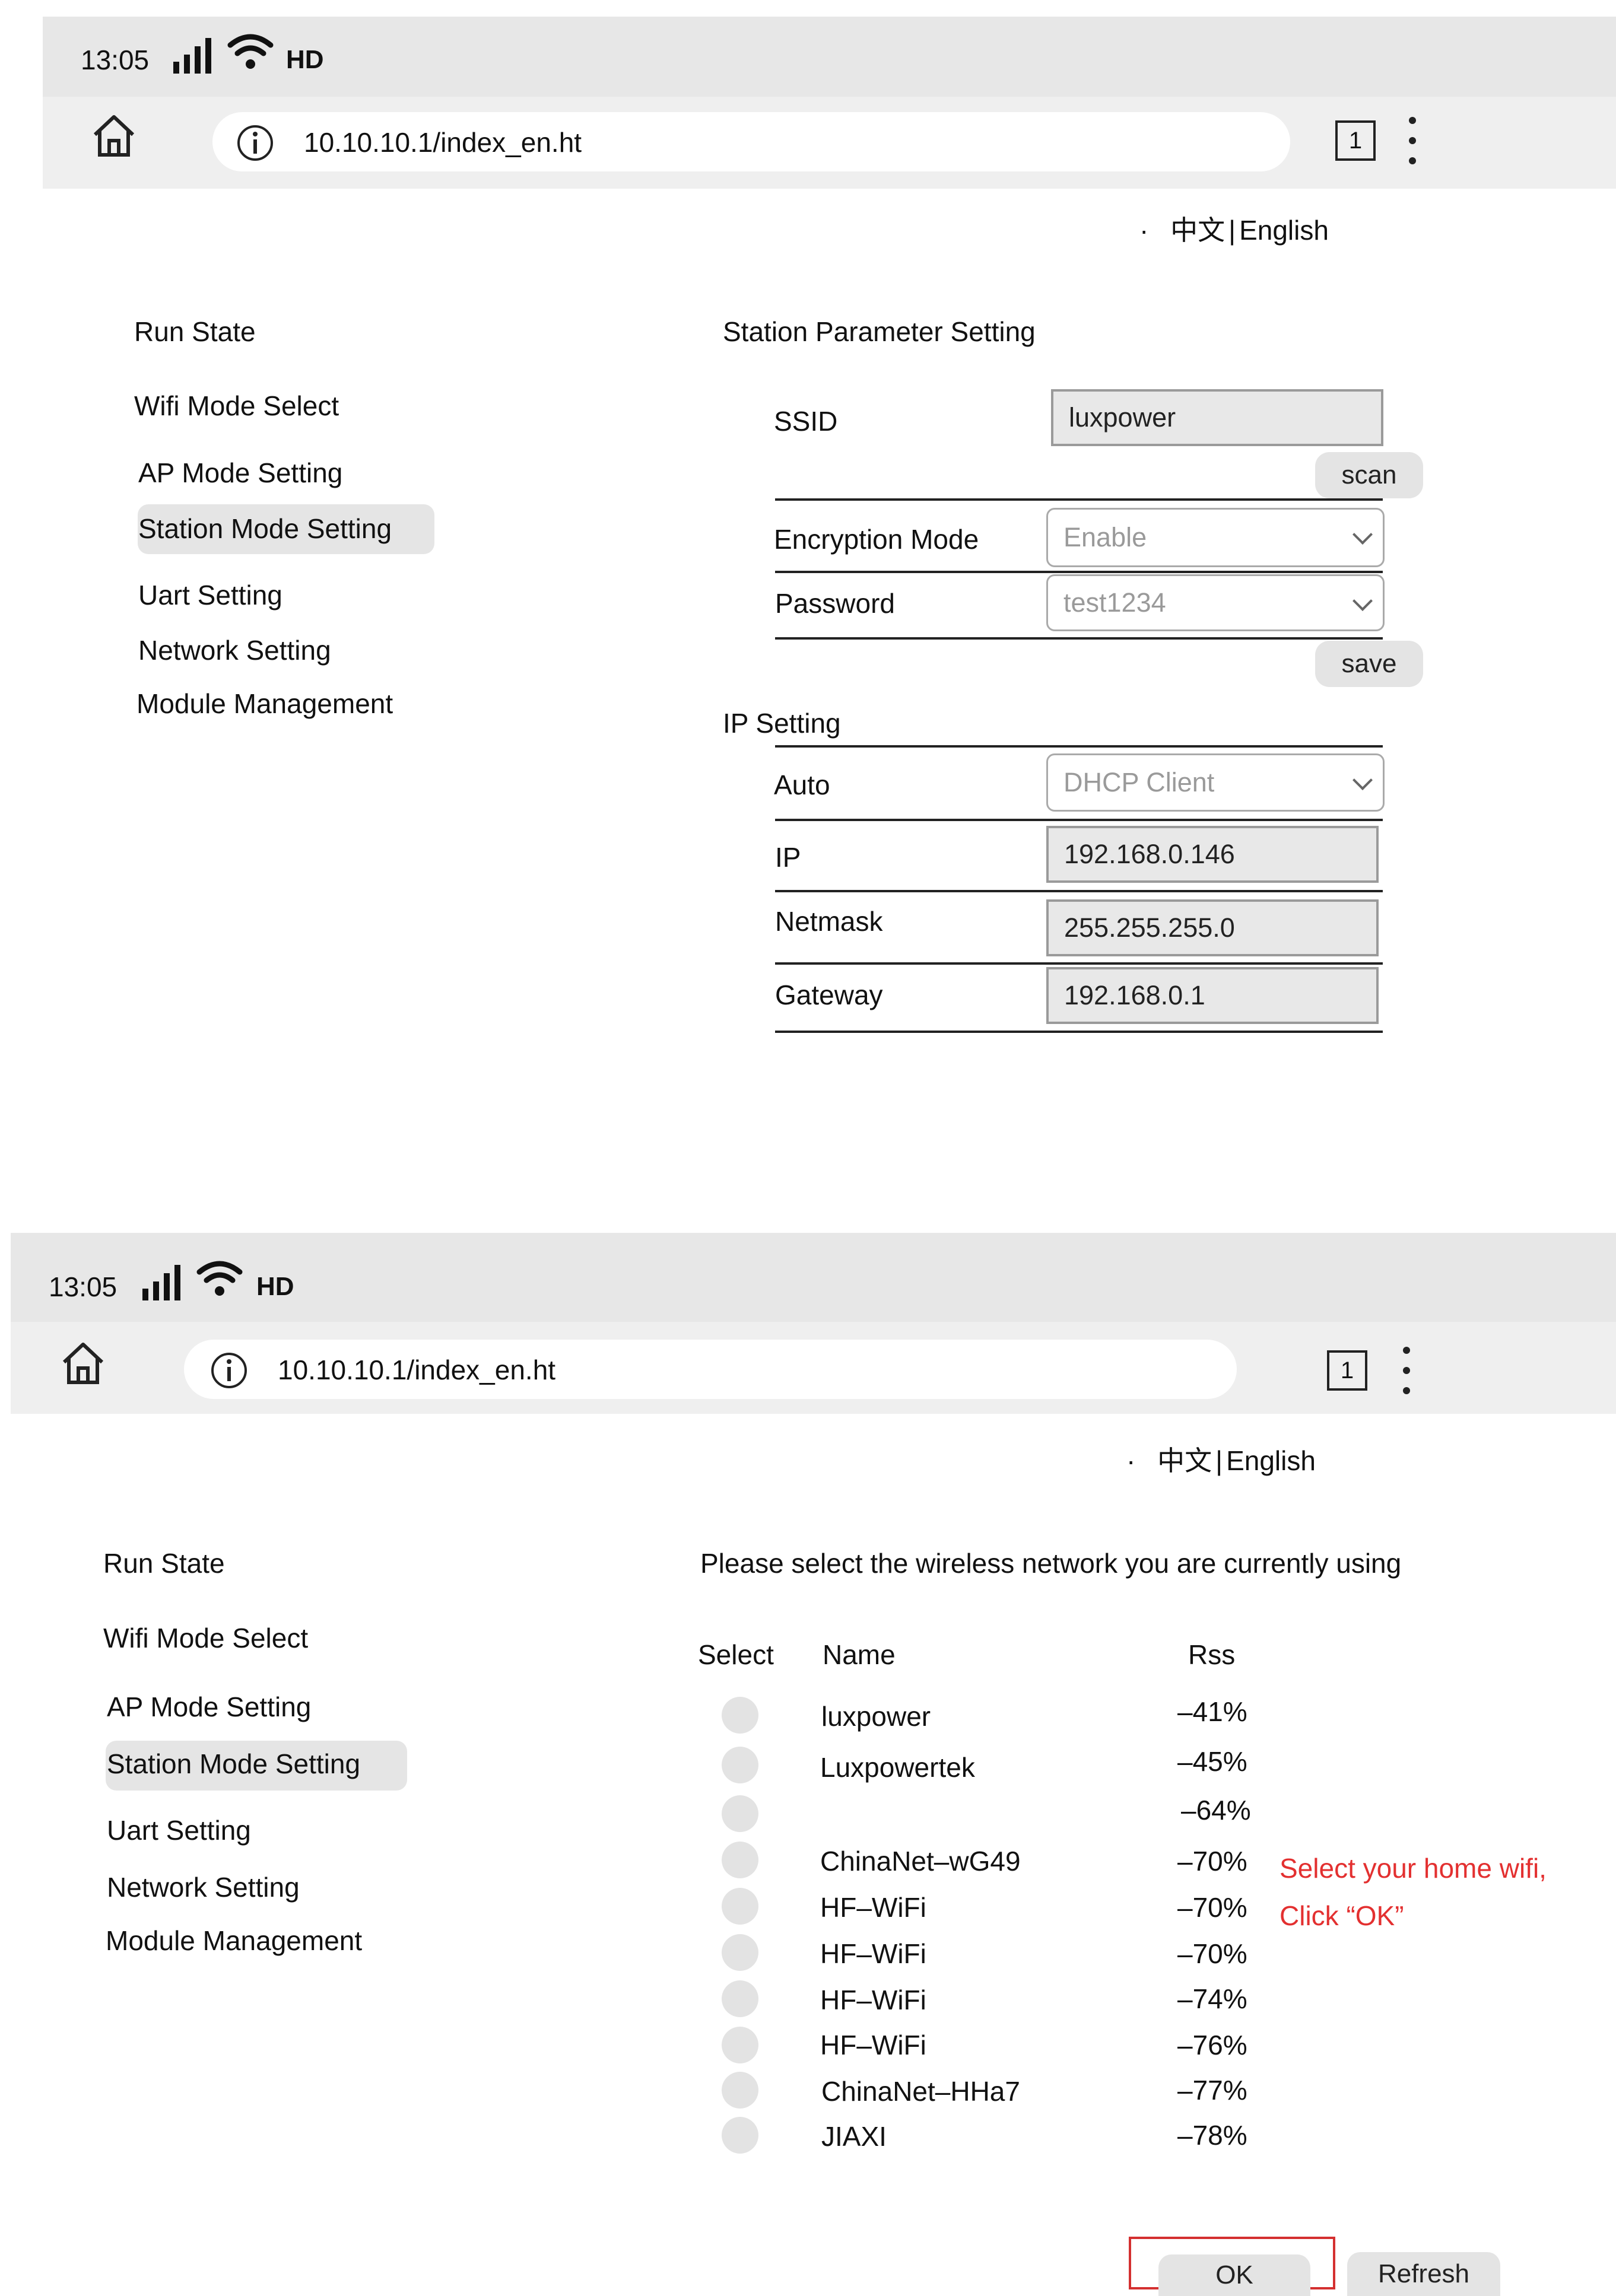 The height and width of the screenshot is (2296, 1616). What do you see at coordinates (1217, 417) in the screenshot?
I see `ssid-field: luxpower` at bounding box center [1217, 417].